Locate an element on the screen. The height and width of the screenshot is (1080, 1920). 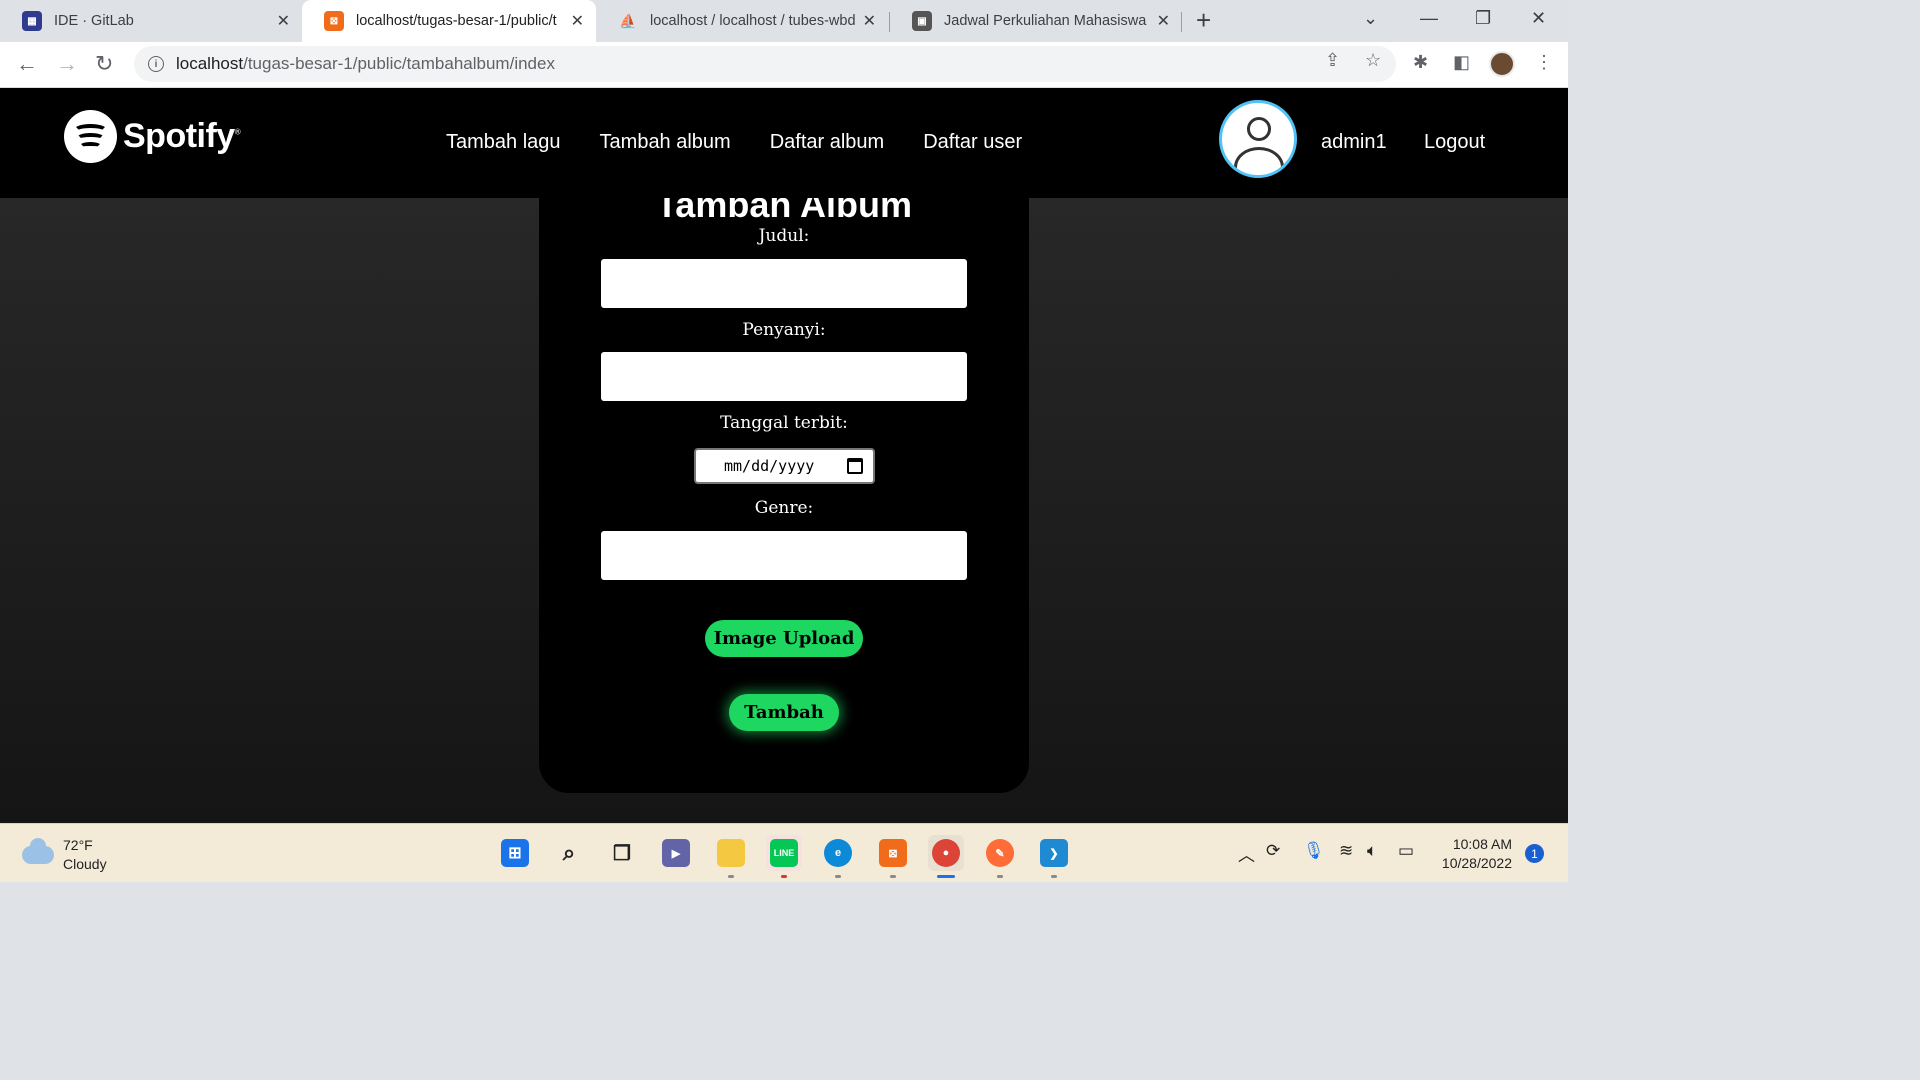
forward-icon: → is located at coordinates (67, 64).